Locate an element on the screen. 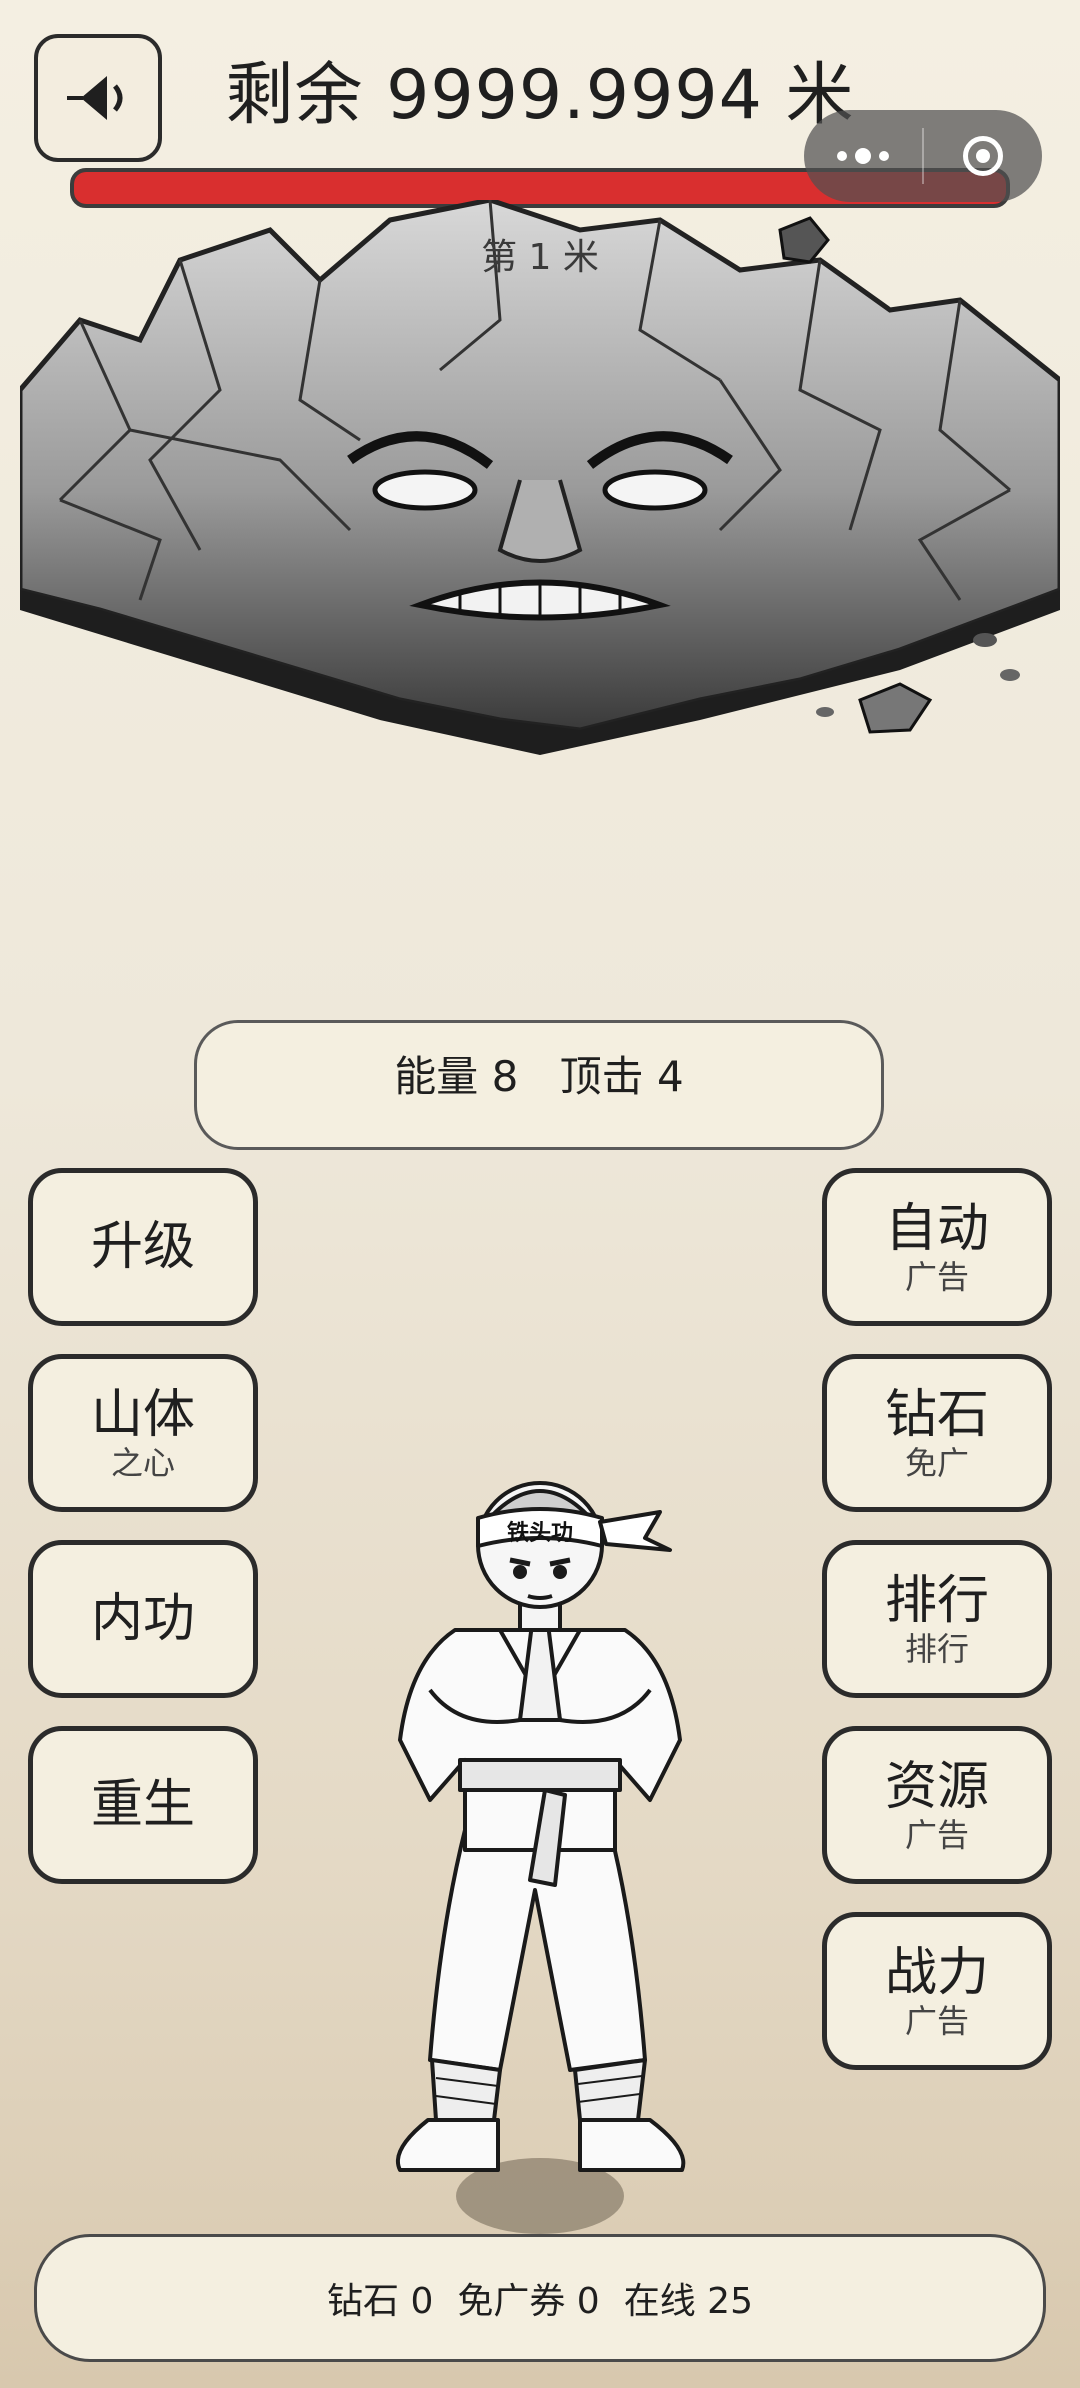  mountain-label: 山体 is located at coordinates (142, 1415).